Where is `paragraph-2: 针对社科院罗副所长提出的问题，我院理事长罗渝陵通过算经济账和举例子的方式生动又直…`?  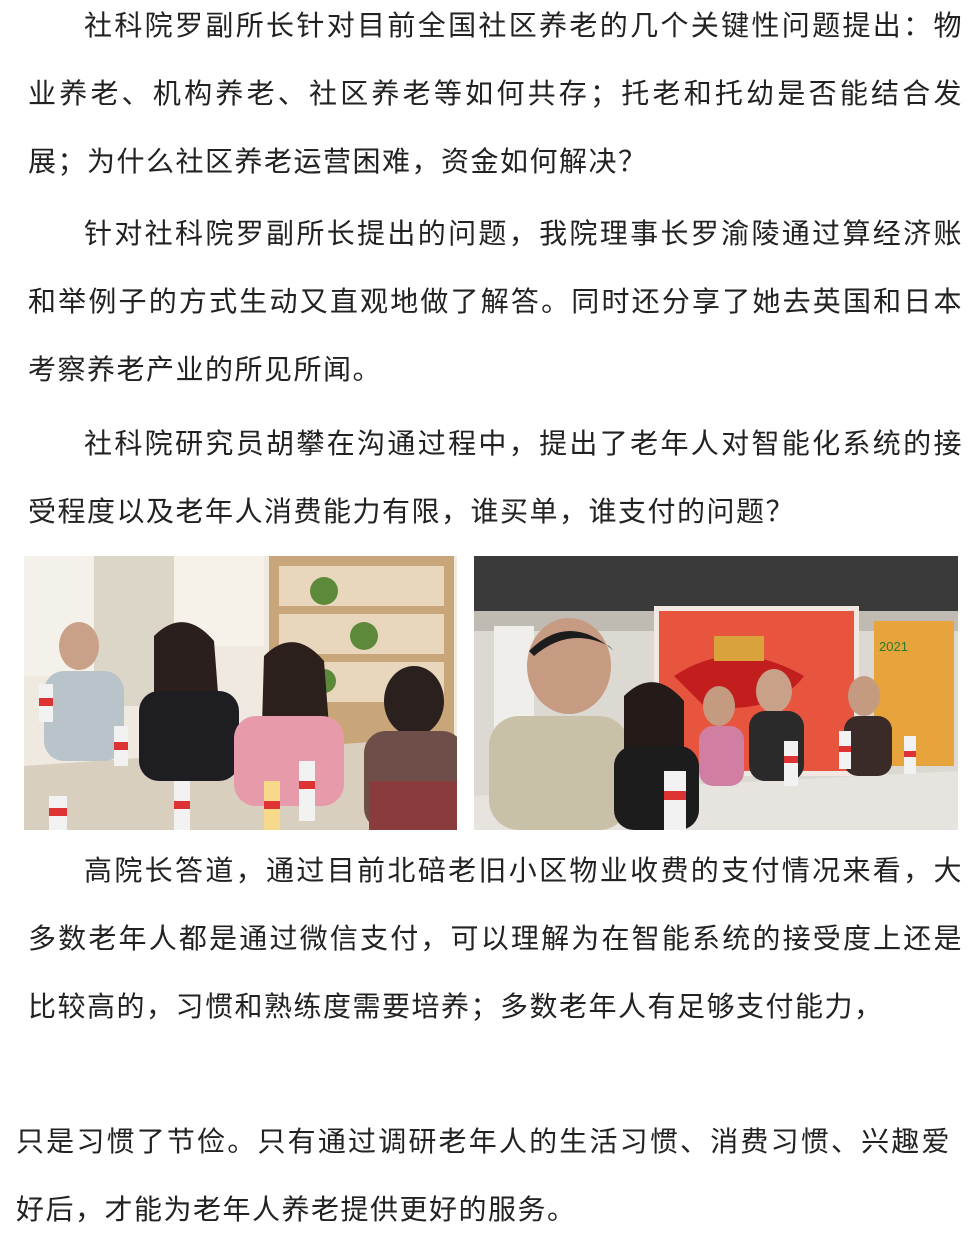 paragraph-2: 针对社科院罗副所长提出的问题，我院理事长罗渝陵通过算经济账和举例子的方式生动又直… is located at coordinates (495, 301).